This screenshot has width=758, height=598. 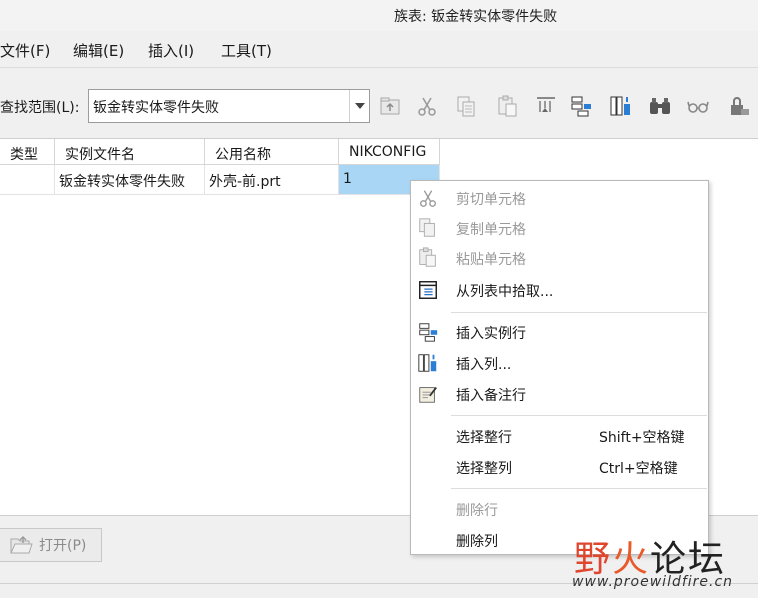 What do you see at coordinates (559, 198) in the screenshot?
I see `menu-cut-cell: 剪切单元格` at bounding box center [559, 198].